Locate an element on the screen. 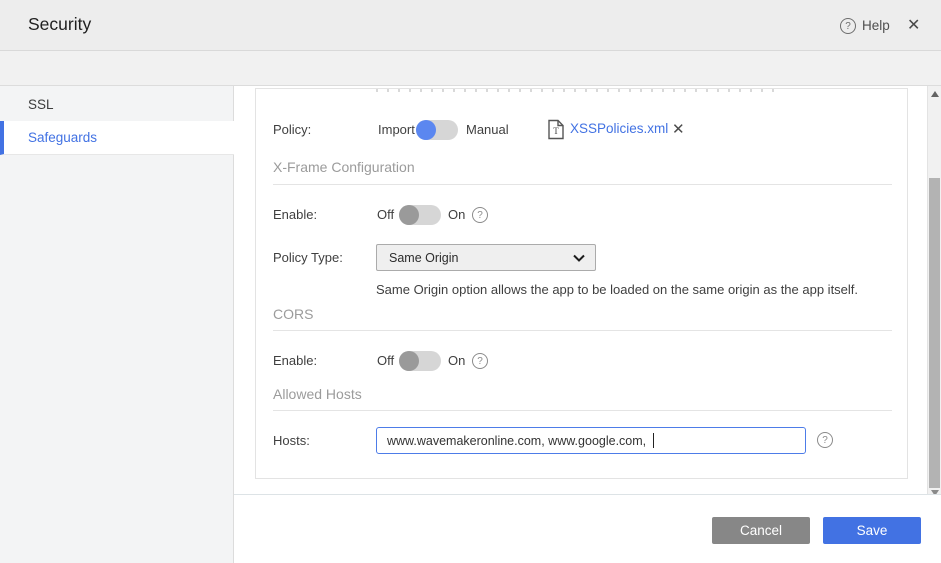  cors-enable-toggle is located at coordinates (420, 361).